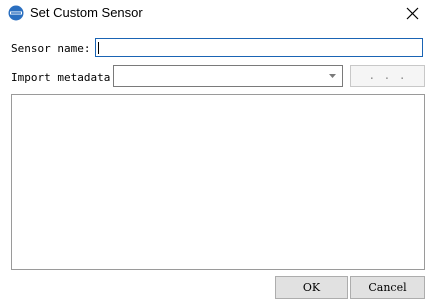 The height and width of the screenshot is (308, 435). I want to click on sensor-name-label: Sensor name:, so click(51, 48).